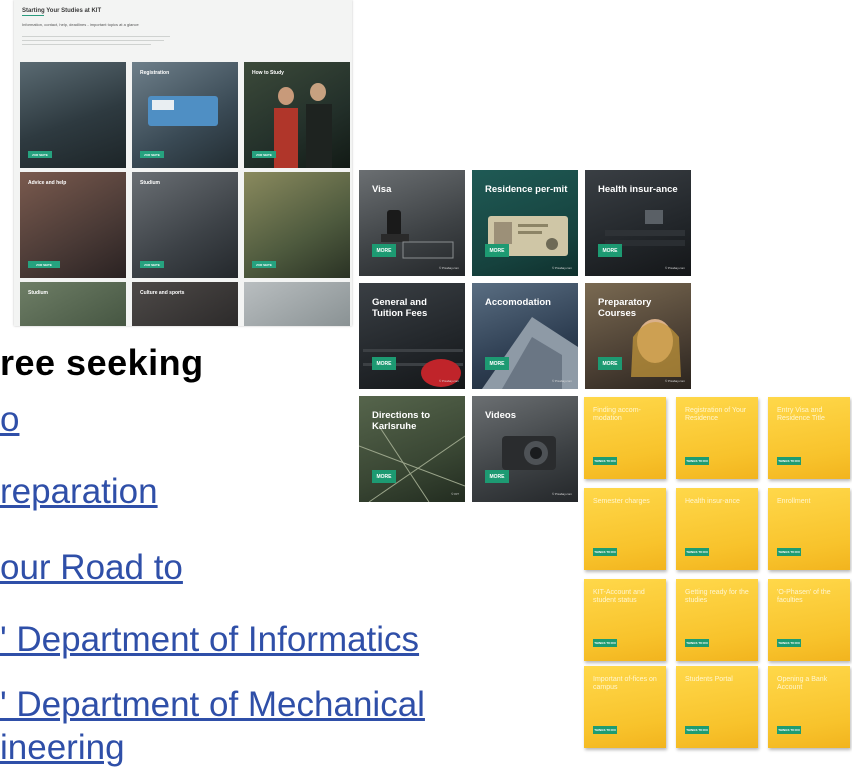 The image size is (852, 768). What do you see at coordinates (73, 225) in the screenshot?
I see `kit-card: Advice and help ZUR SEITE` at bounding box center [73, 225].